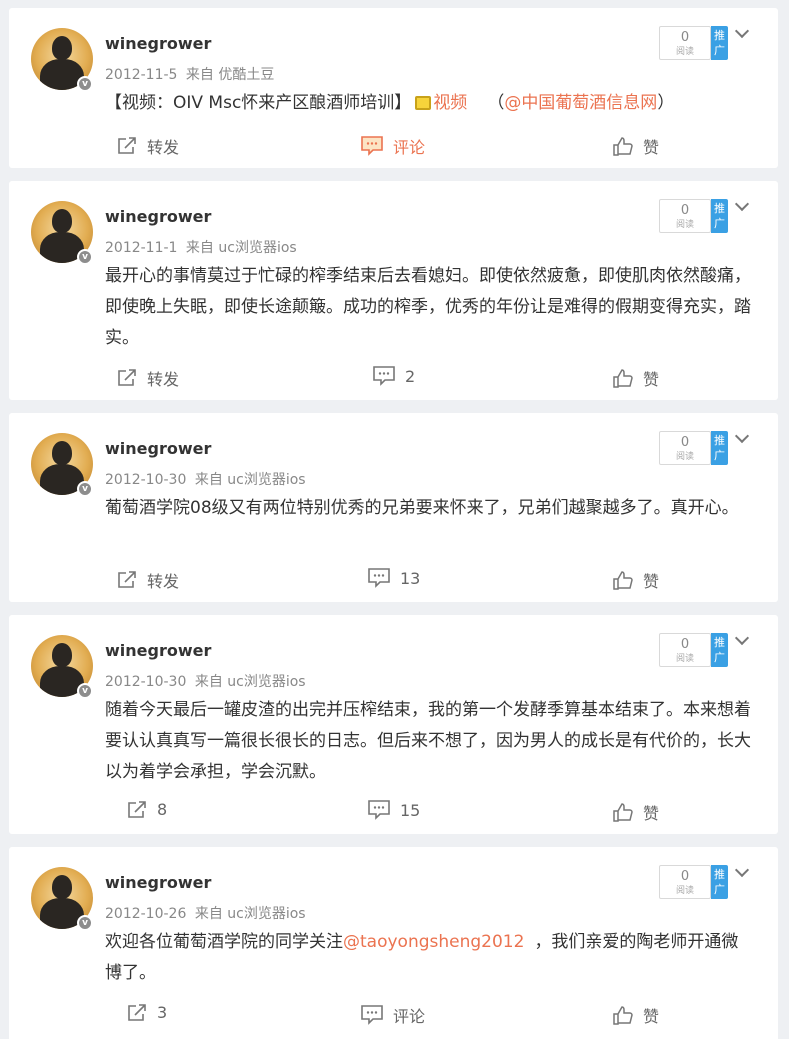 The height and width of the screenshot is (1039, 789). What do you see at coordinates (147, 809) in the screenshot?
I see `forward-button: 8` at bounding box center [147, 809].